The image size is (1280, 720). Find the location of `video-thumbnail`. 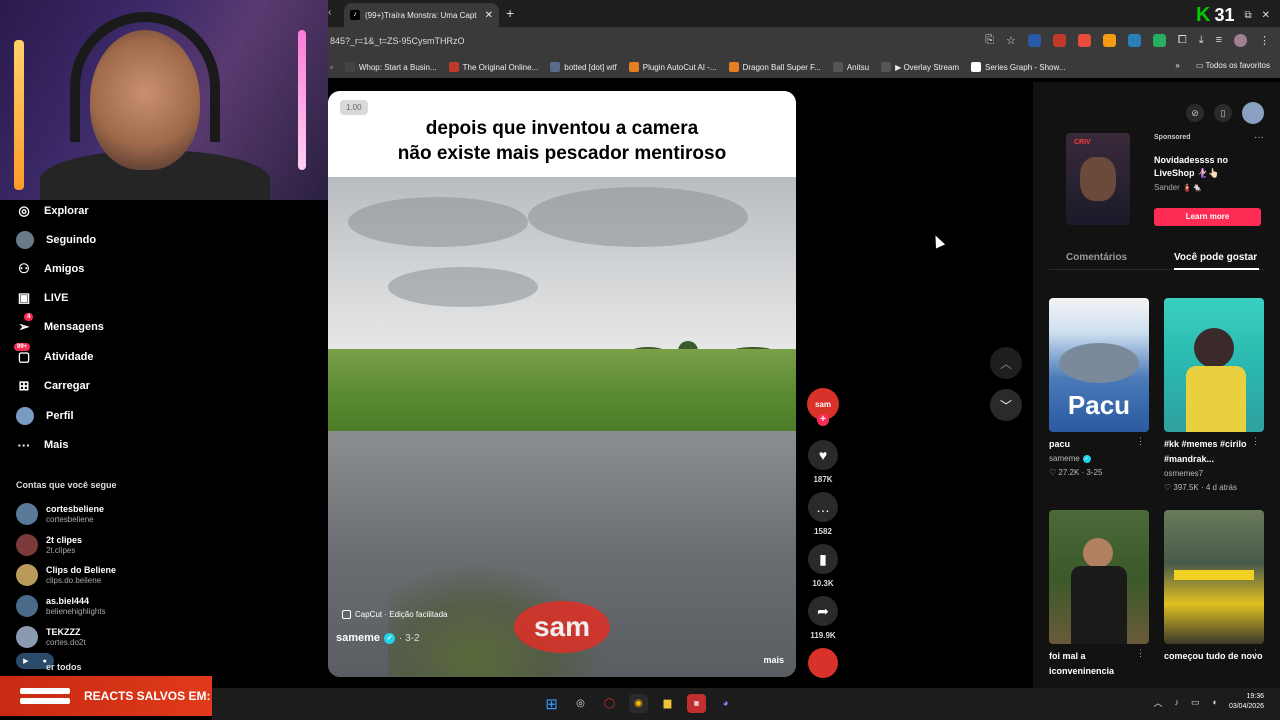

video-thumbnail is located at coordinates (1099, 577).